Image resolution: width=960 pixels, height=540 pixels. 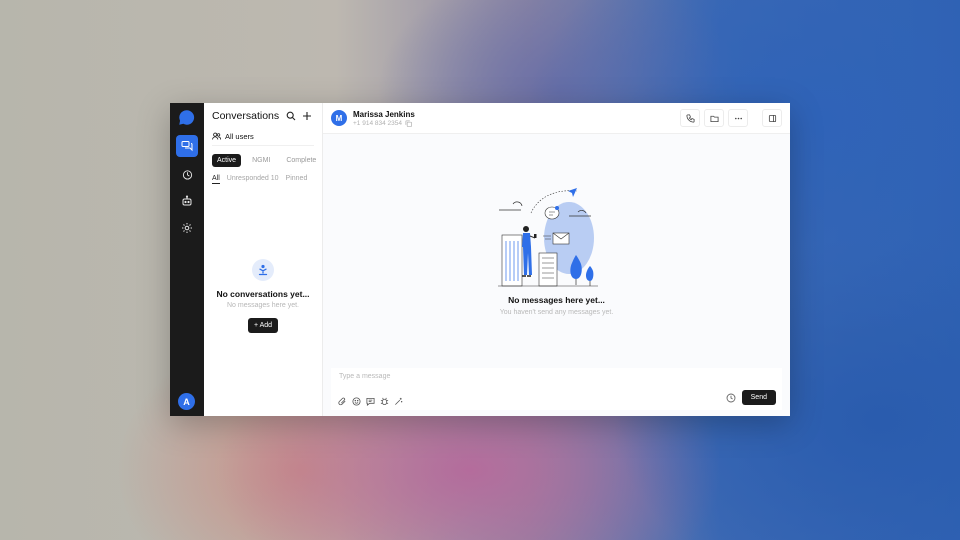 What do you see at coordinates (731, 398) in the screenshot?
I see `schedule-clock-icon` at bounding box center [731, 398].